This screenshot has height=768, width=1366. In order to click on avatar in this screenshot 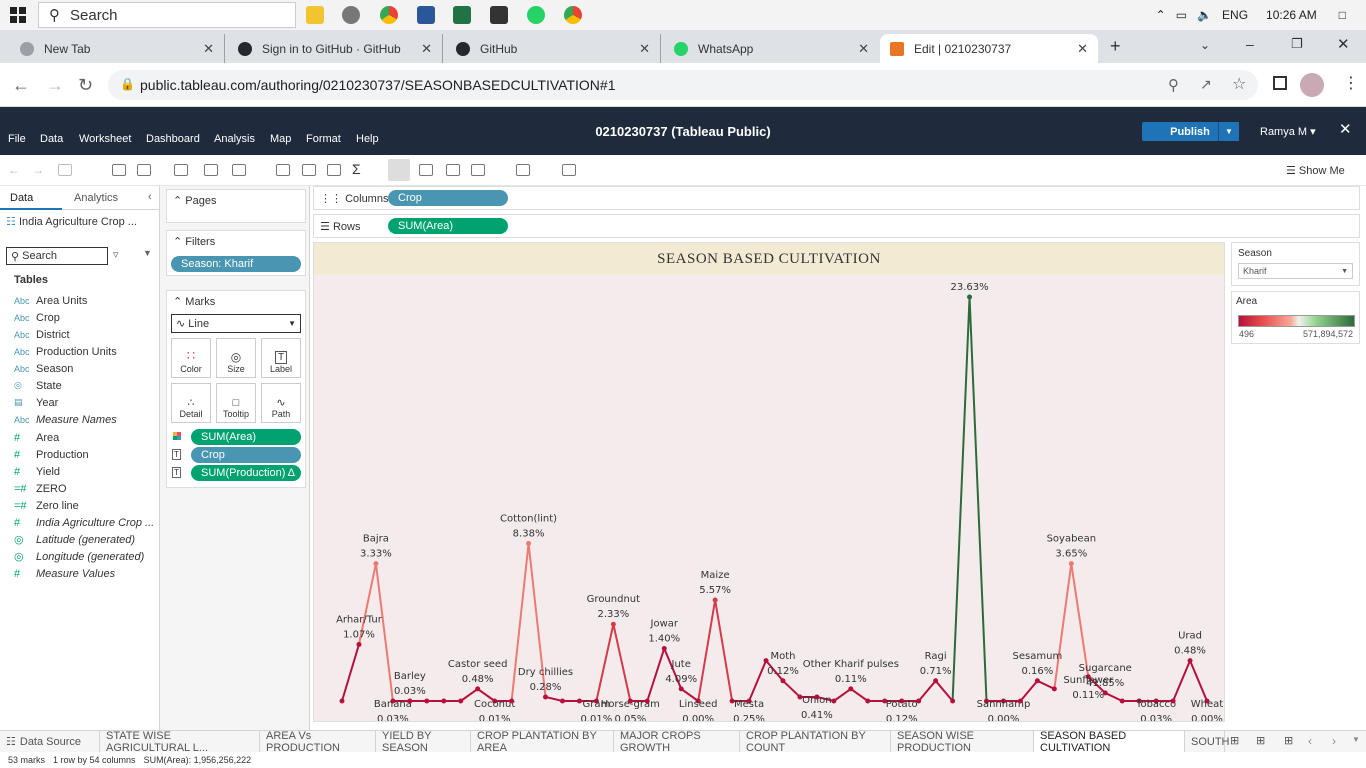, I will do `click(1312, 85)`.